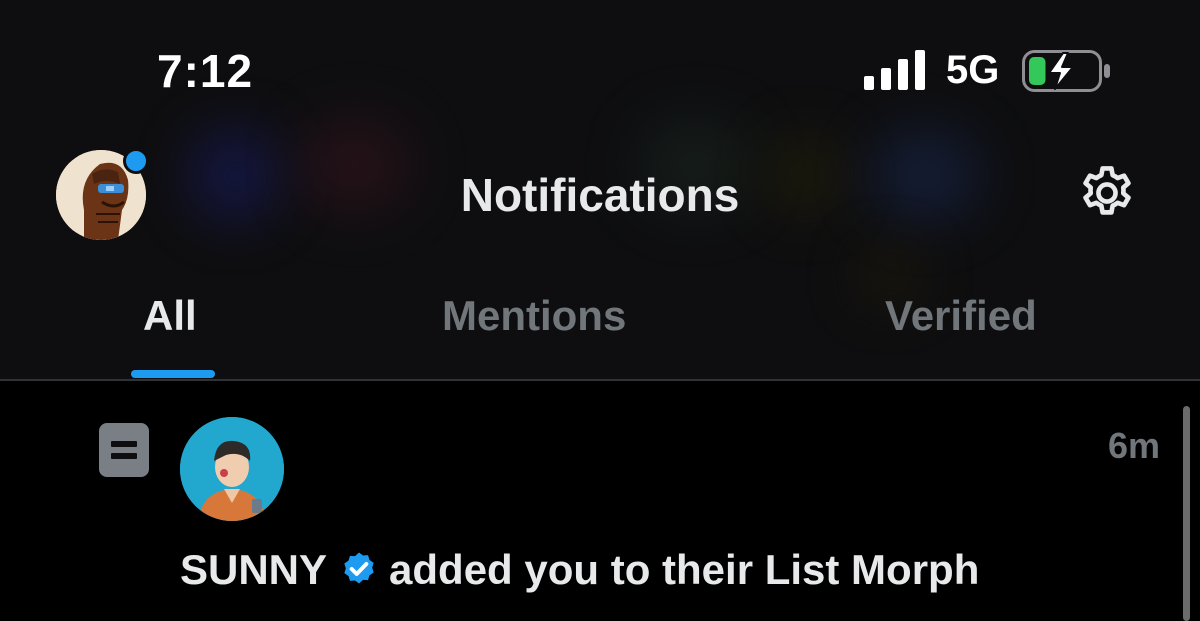 This screenshot has width=1200, height=621. I want to click on user-avatar-image, so click(232, 469).